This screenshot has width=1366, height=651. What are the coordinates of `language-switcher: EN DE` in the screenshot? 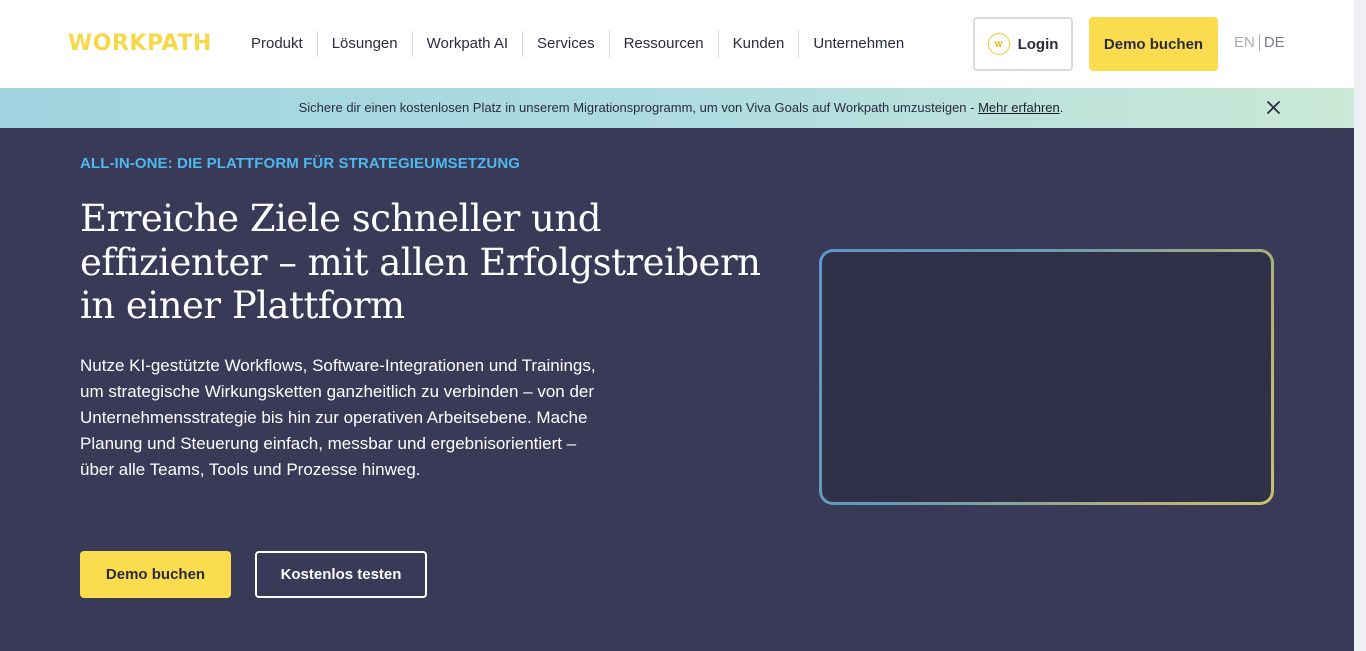 It's located at (1259, 42).